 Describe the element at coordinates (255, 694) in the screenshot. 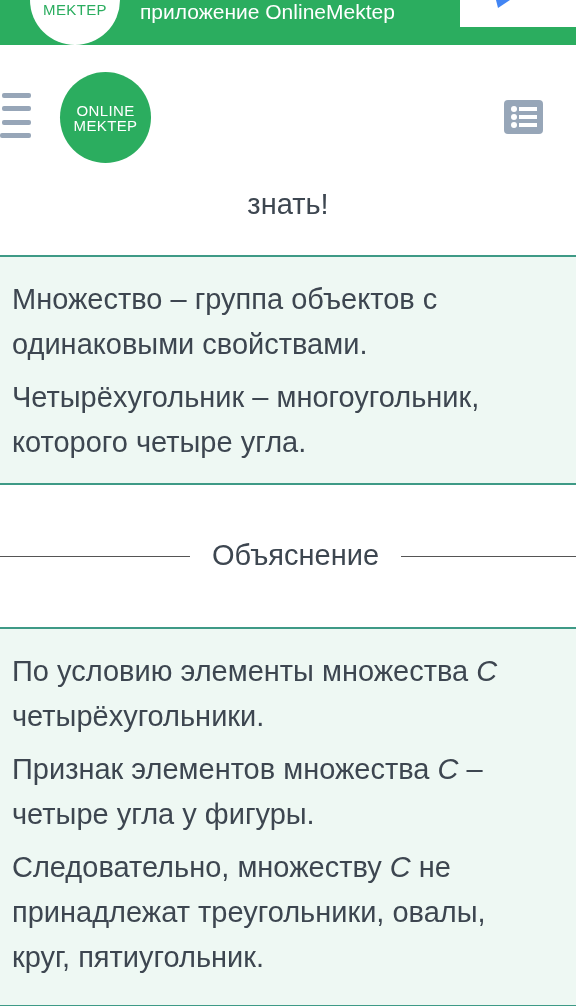

I see `paragraph: По условию элементы множества C четырёхугольники.` at that location.